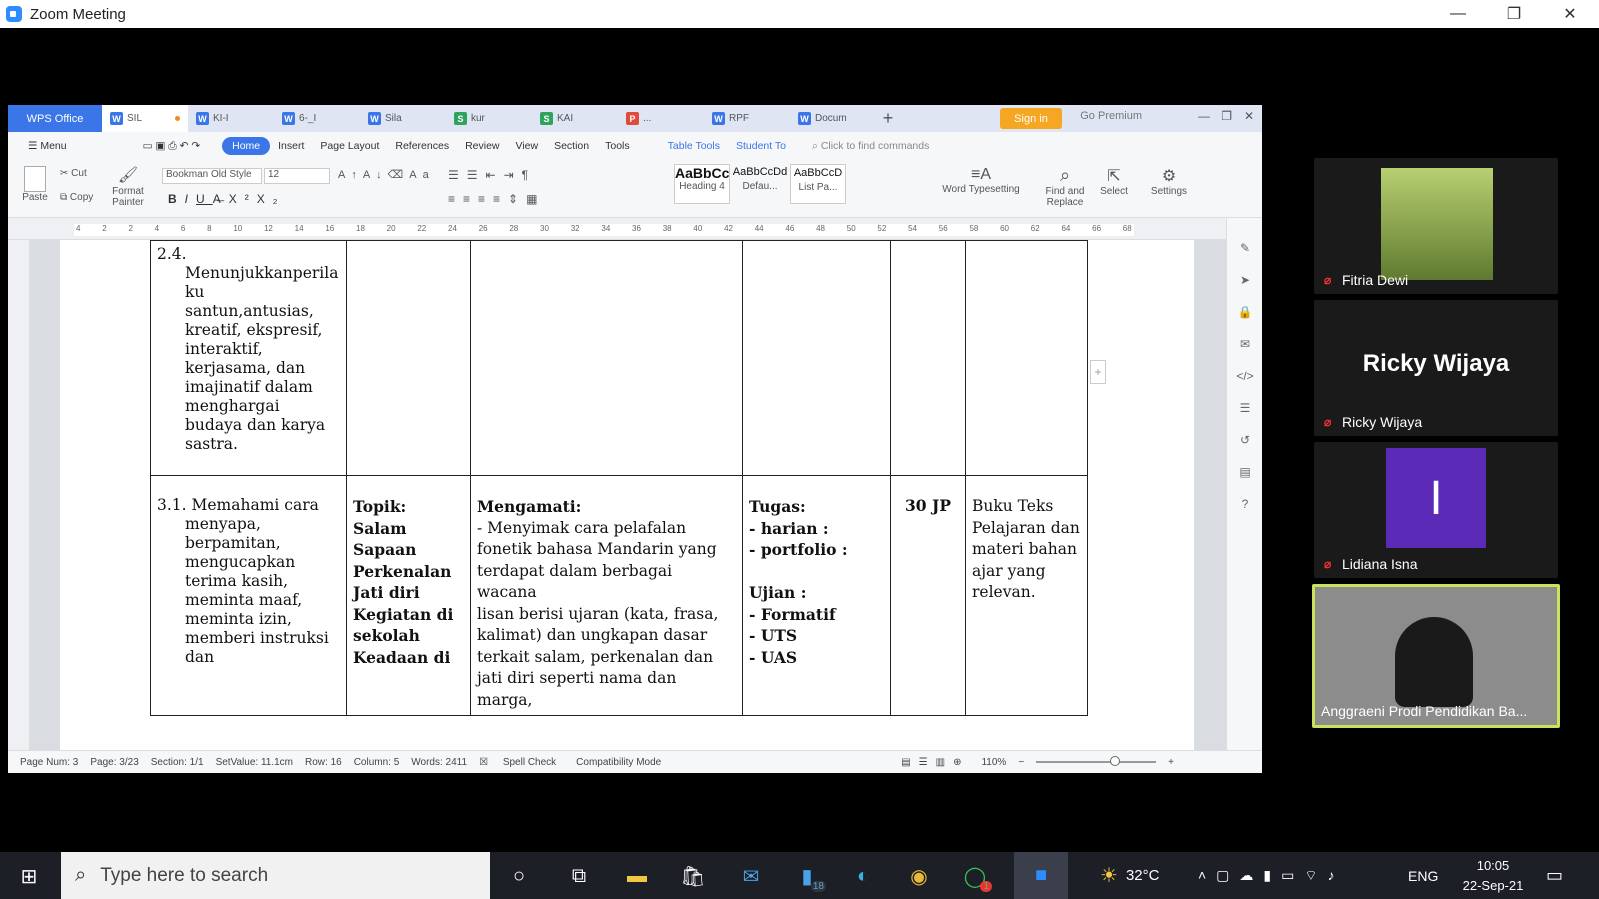 The width and height of the screenshot is (1599, 899). I want to click on doc-tab: W RPF, so click(747, 118).